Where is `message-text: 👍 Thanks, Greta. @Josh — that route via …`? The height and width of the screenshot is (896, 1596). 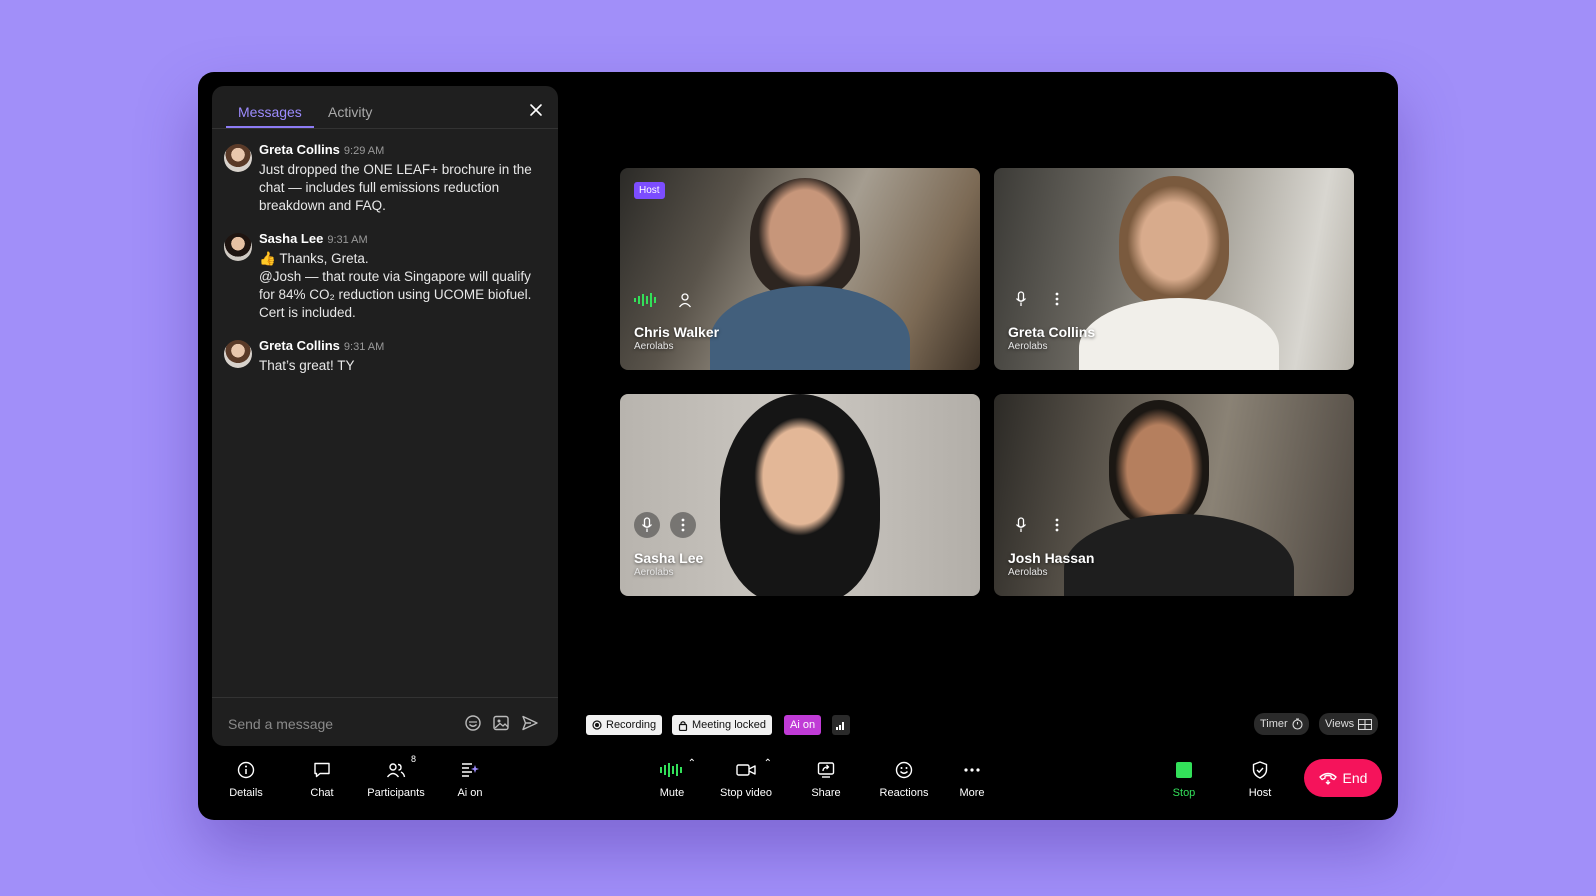 message-text: 👍 Thanks, Greta. @Josh — that route via … is located at coordinates (395, 285).